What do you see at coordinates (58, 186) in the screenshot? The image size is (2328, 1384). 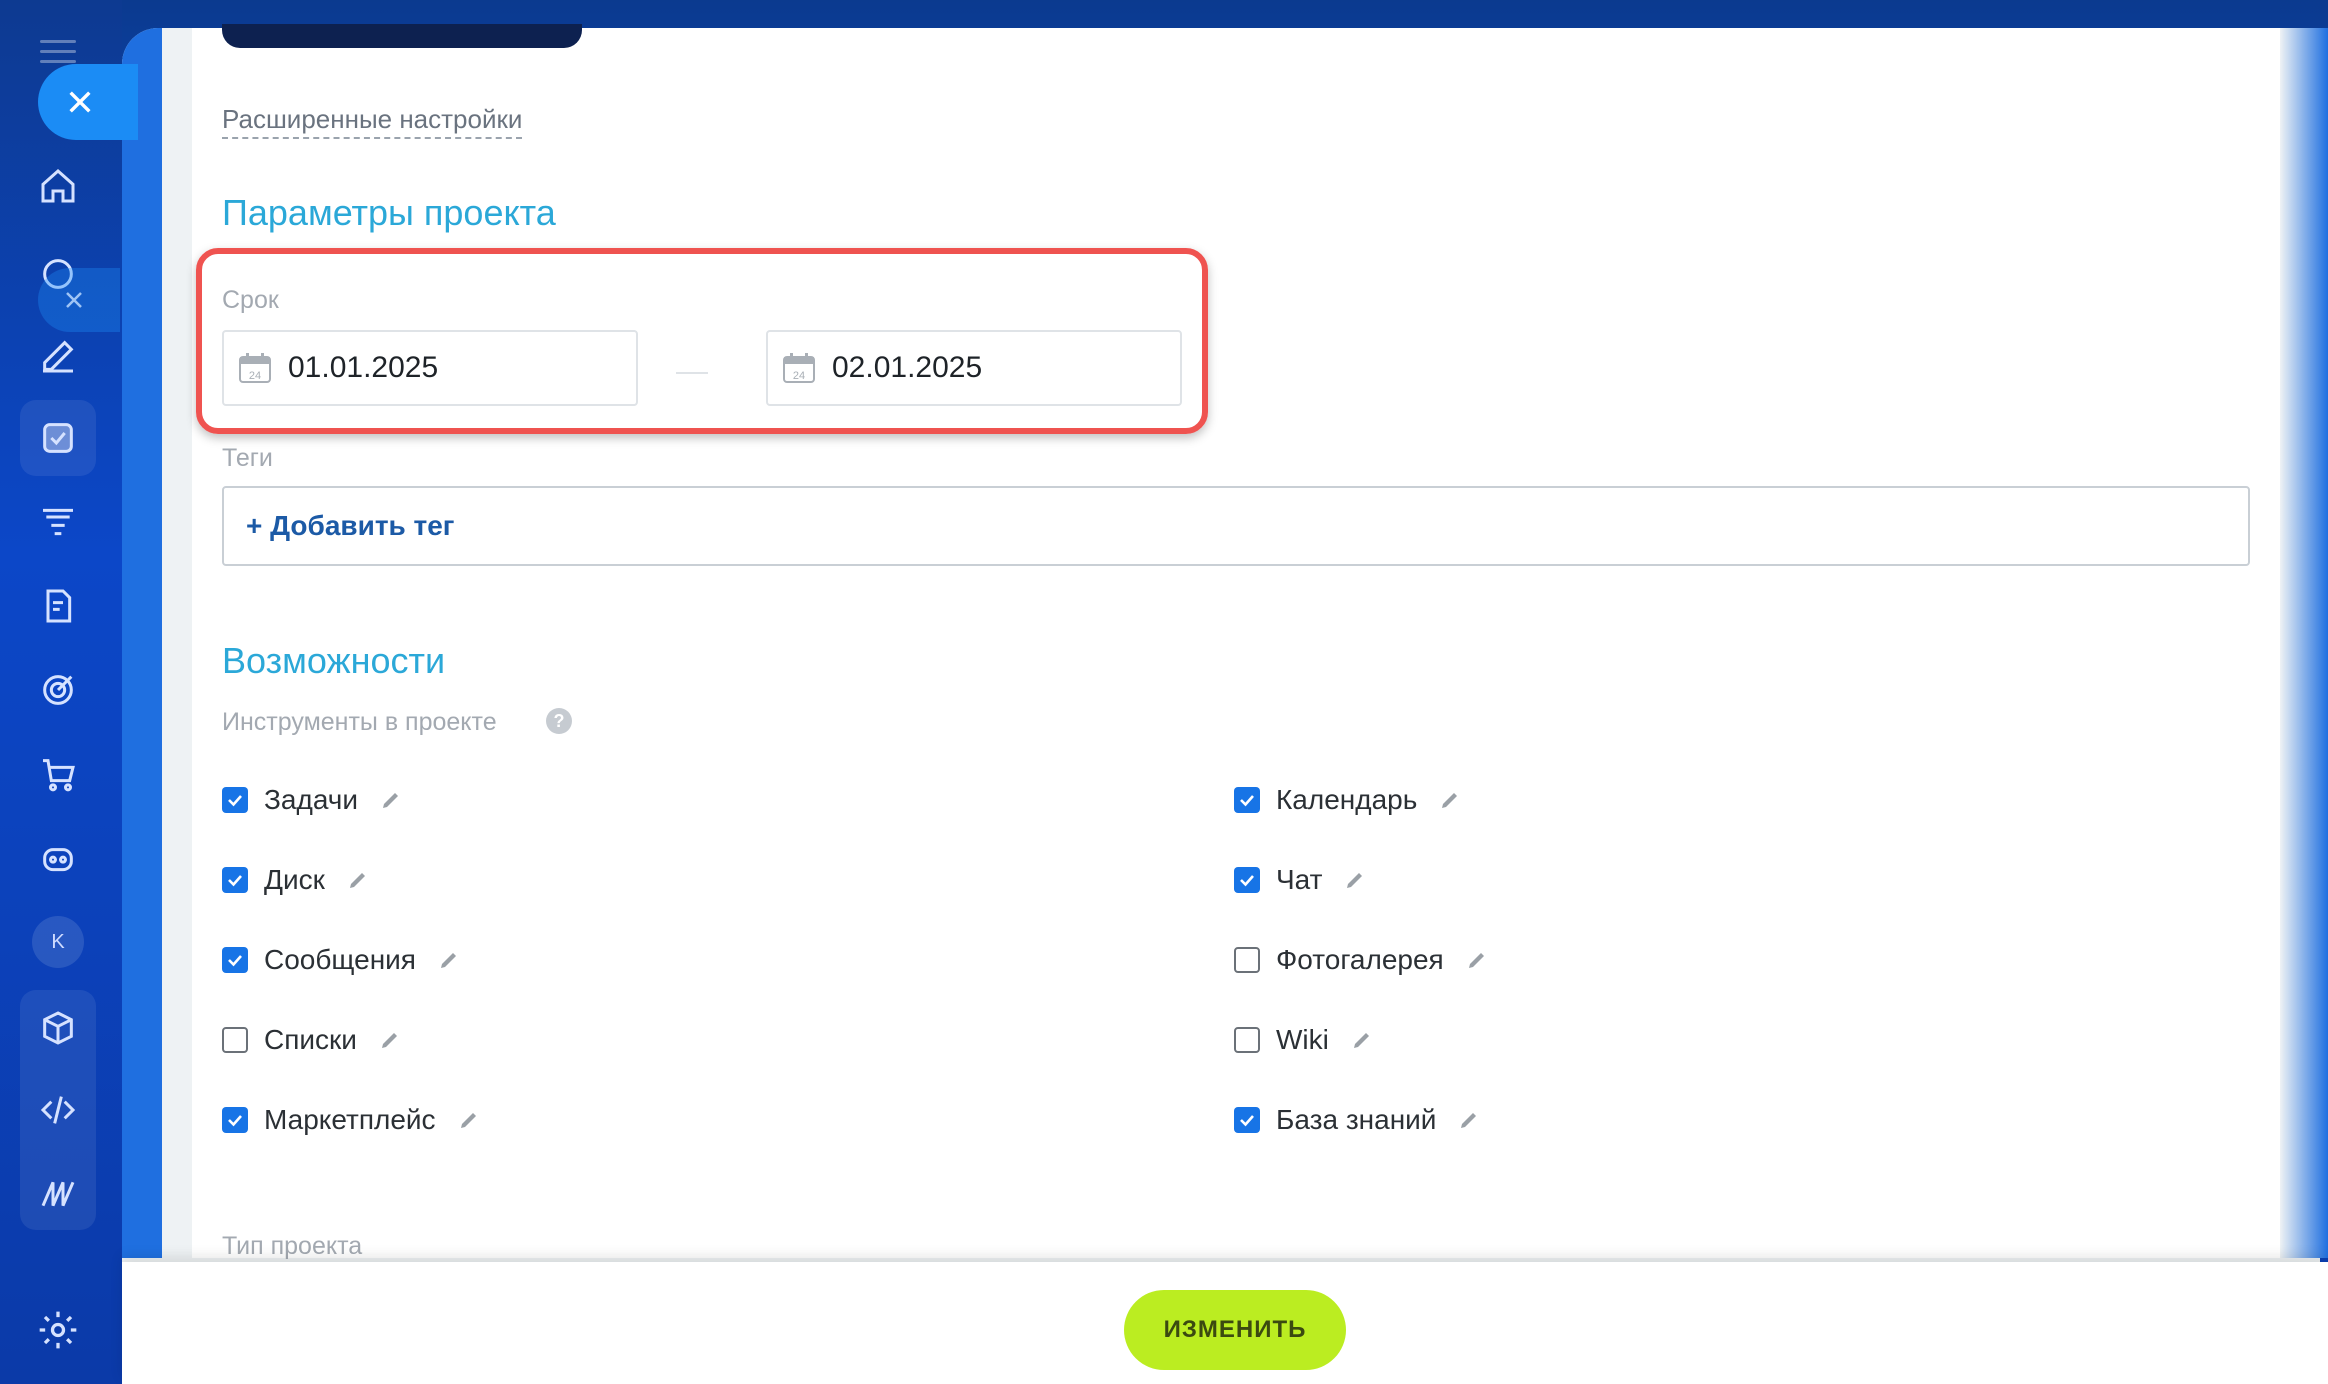 I see `home-icon` at bounding box center [58, 186].